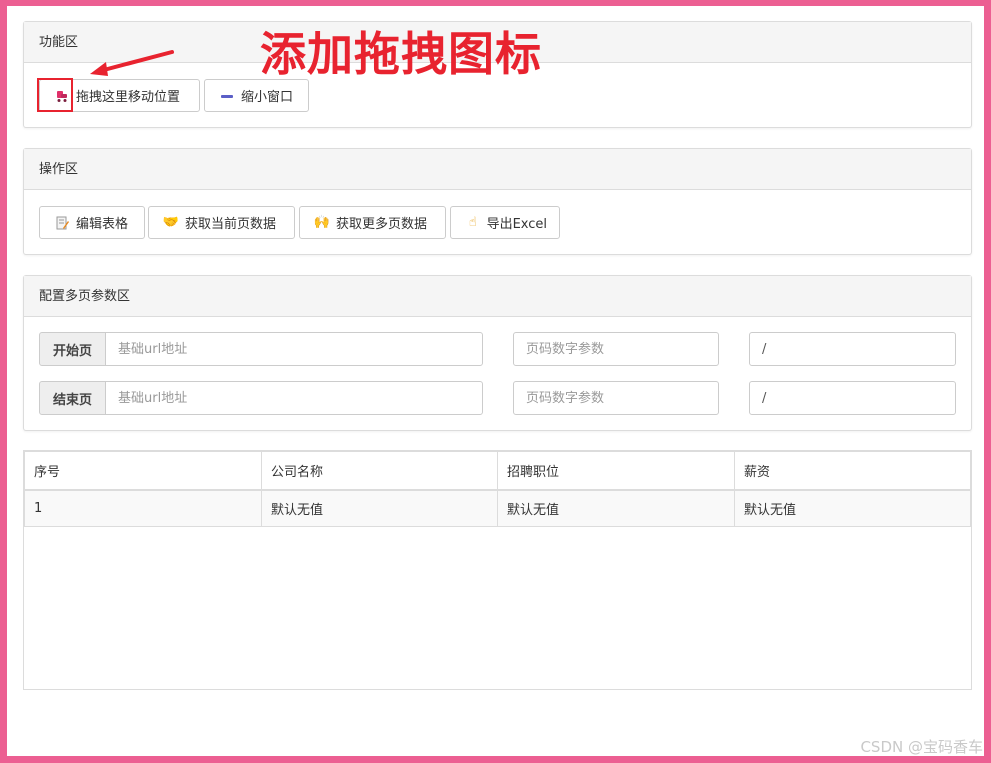 The height and width of the screenshot is (763, 991). What do you see at coordinates (497, 201) in the screenshot?
I see `operation-panel: 操作区 编辑表格 🤝 获取当前页数据 🙌 获取更多页数据 ☝ 导出Excel` at bounding box center [497, 201].